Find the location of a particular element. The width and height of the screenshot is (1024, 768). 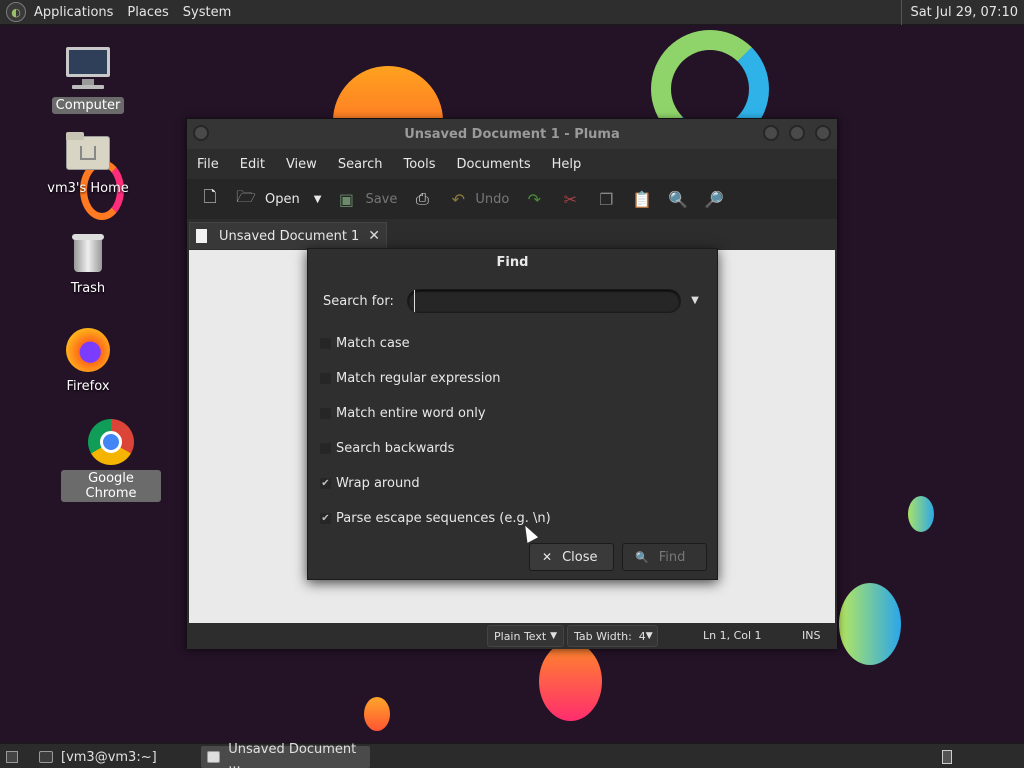

find-replace-button: 🔎 is located at coordinates (714, 199).